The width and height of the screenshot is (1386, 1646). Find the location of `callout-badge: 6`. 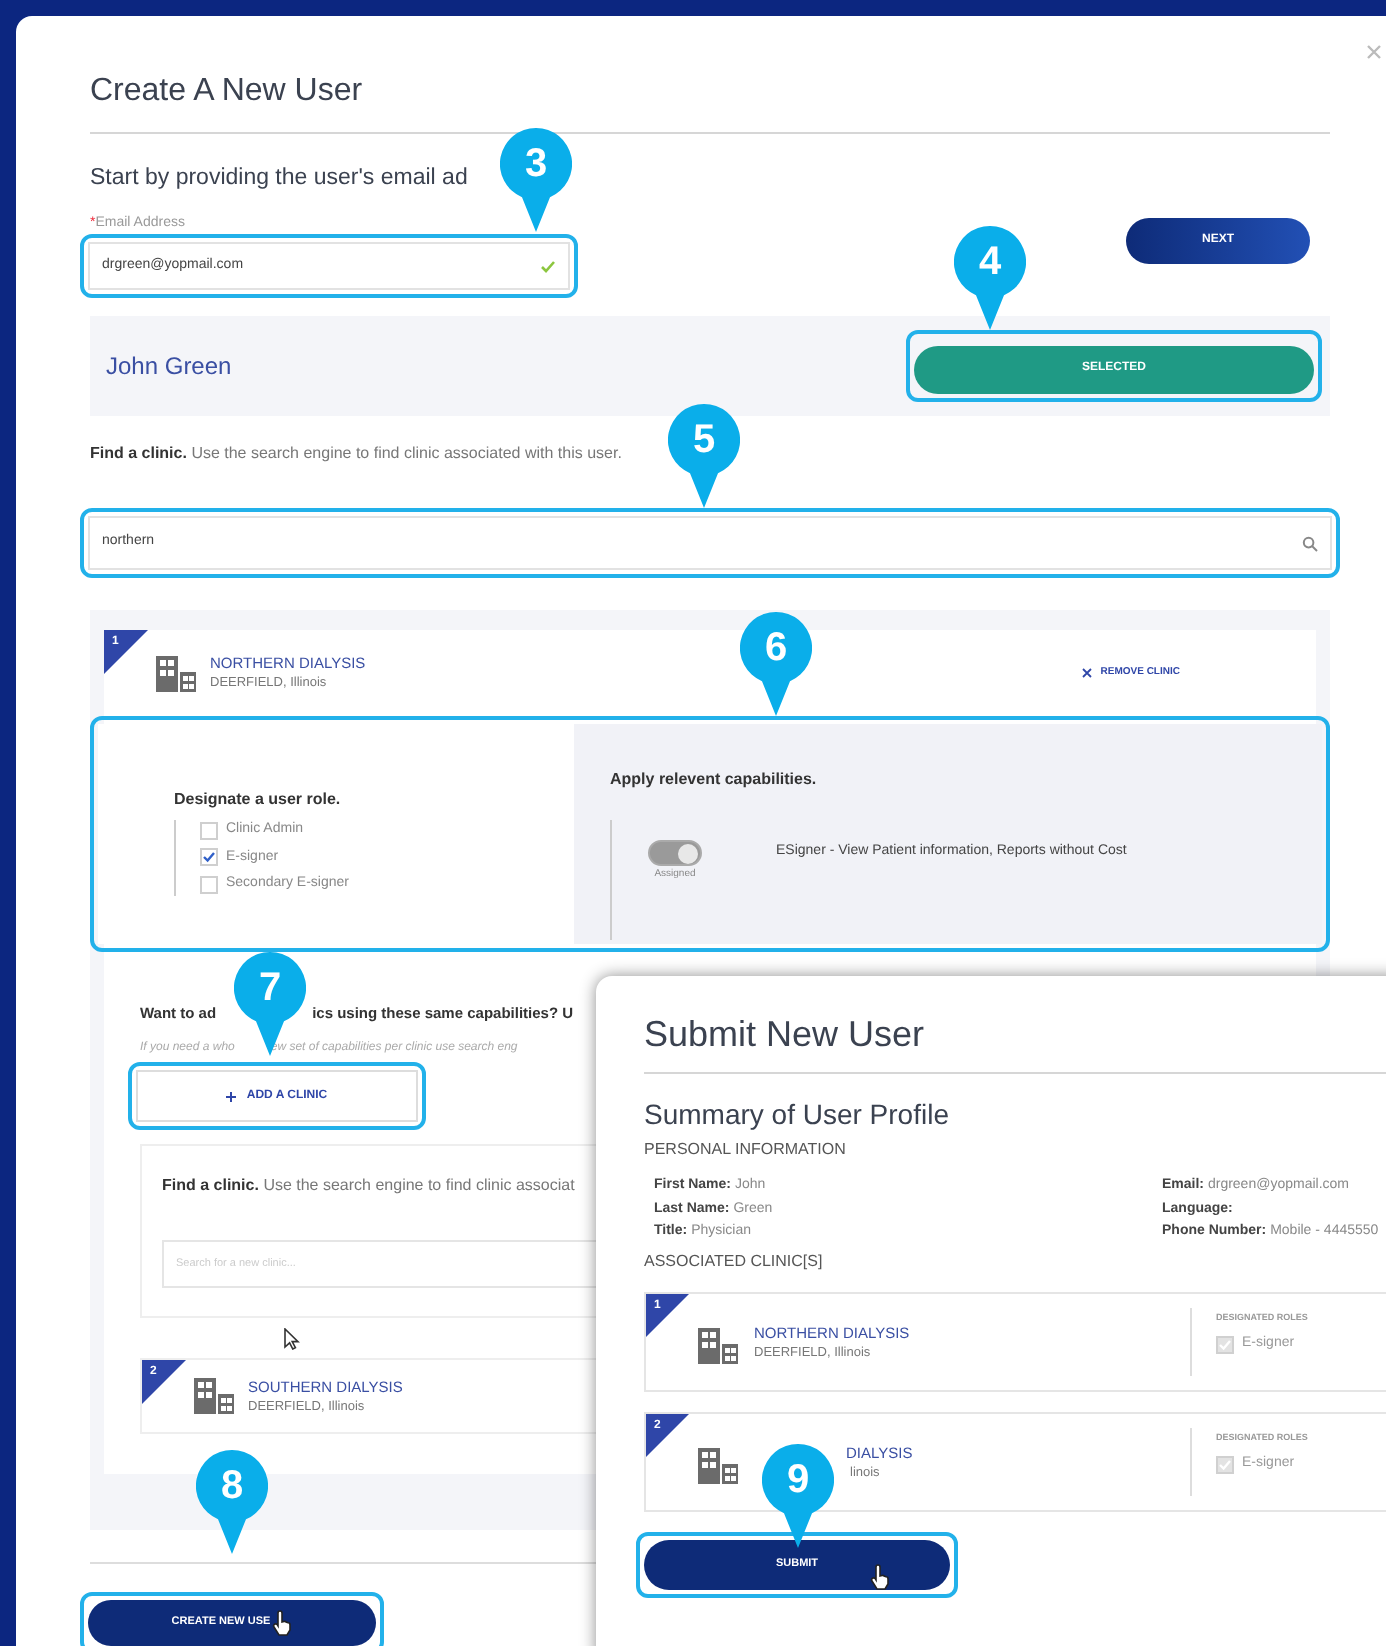

callout-badge: 6 is located at coordinates (776, 664).